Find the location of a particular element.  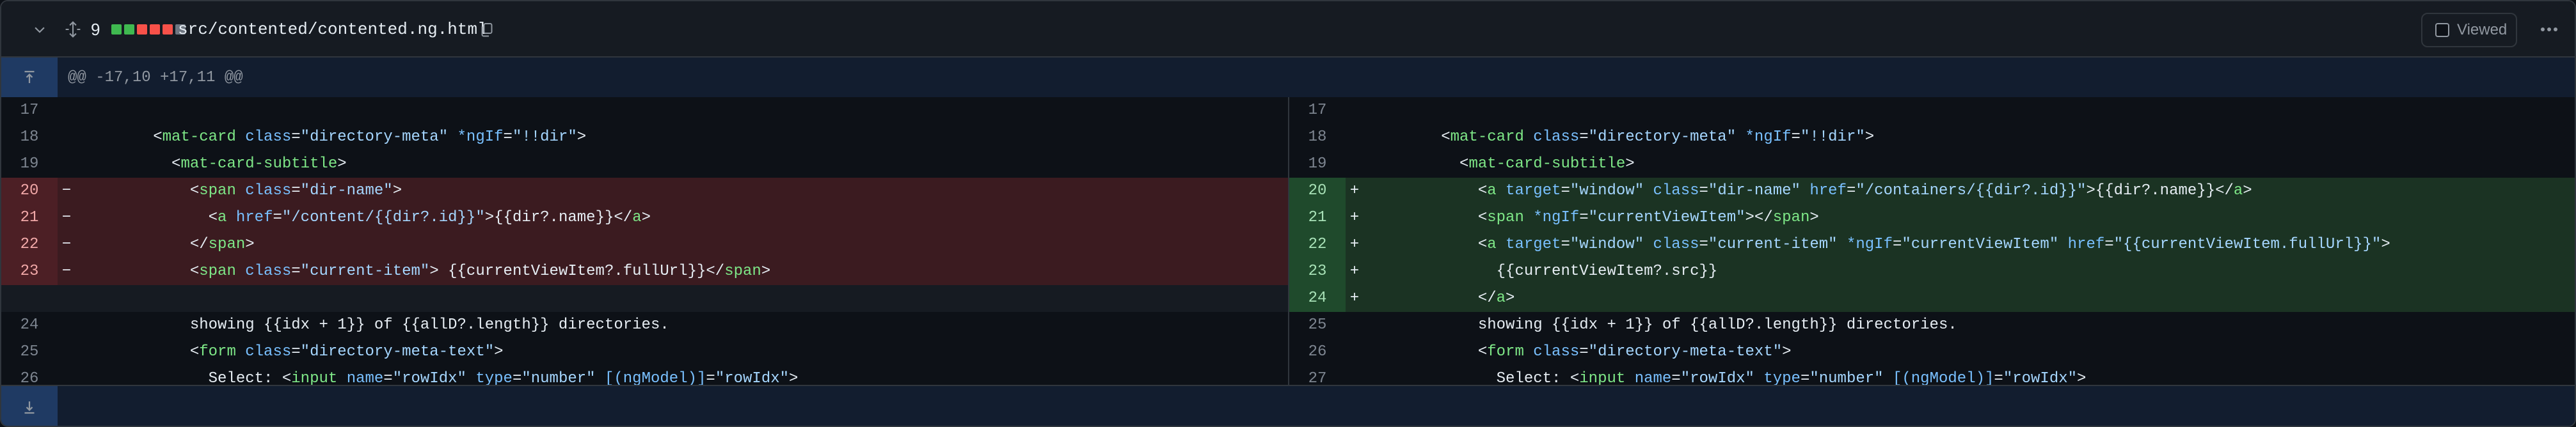

viewed-label: Viewed is located at coordinates (2482, 29).